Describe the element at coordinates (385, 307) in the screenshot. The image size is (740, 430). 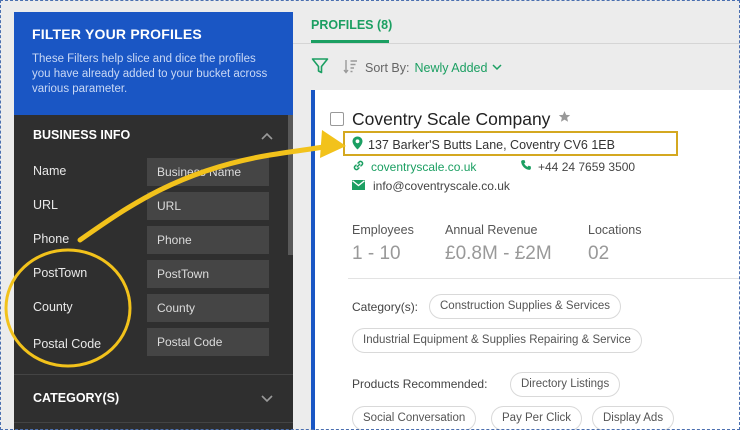
I see `categories-label: Category(s):` at that location.